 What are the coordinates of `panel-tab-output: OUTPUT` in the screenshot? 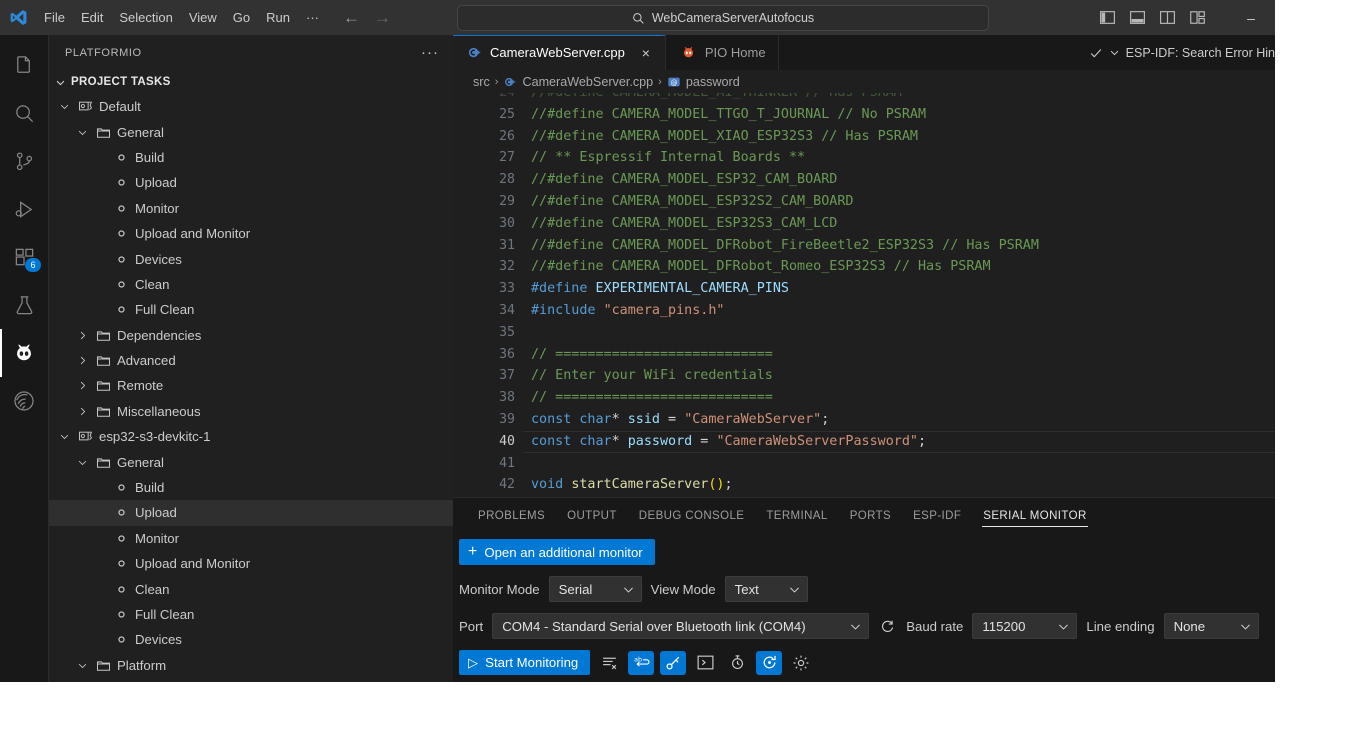 It's located at (592, 515).